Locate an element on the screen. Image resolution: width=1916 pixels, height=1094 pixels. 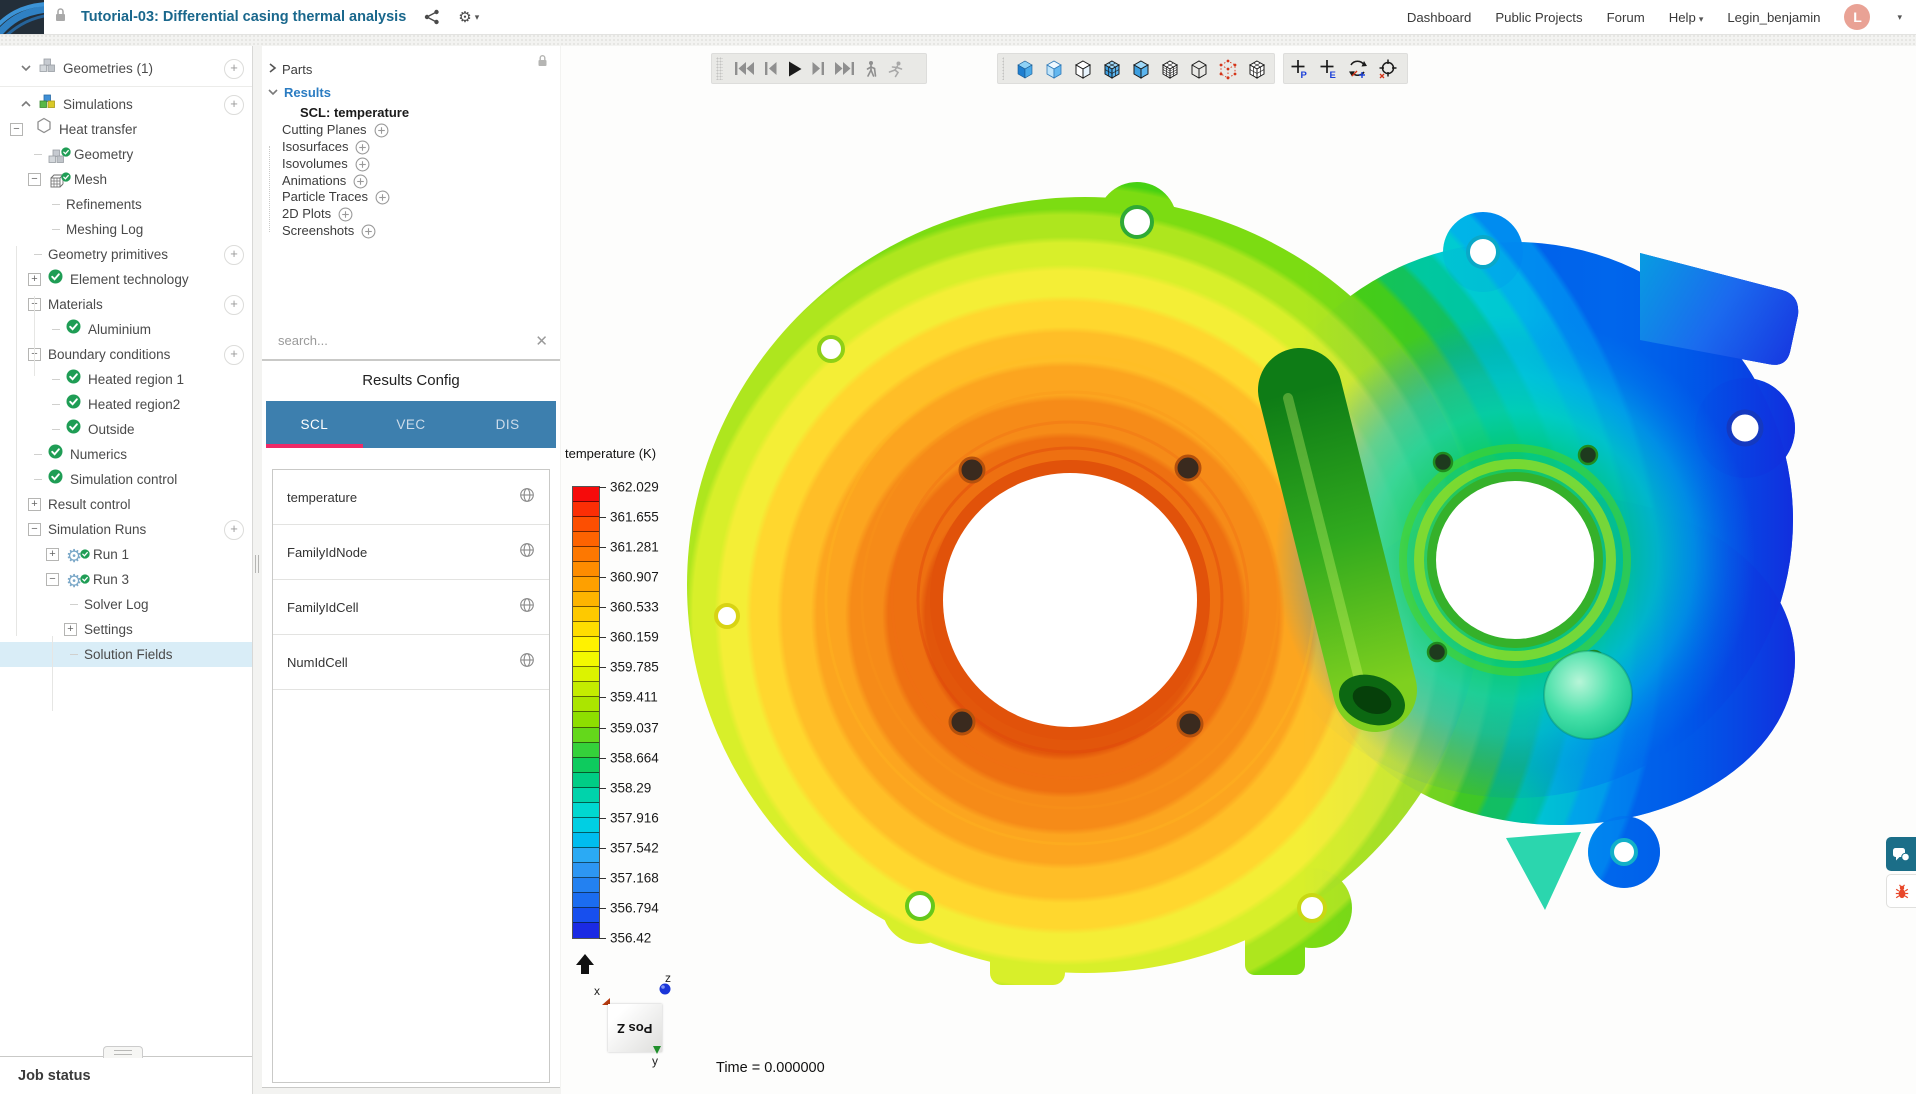
center-rotation-icon is located at coordinates (1388, 69).